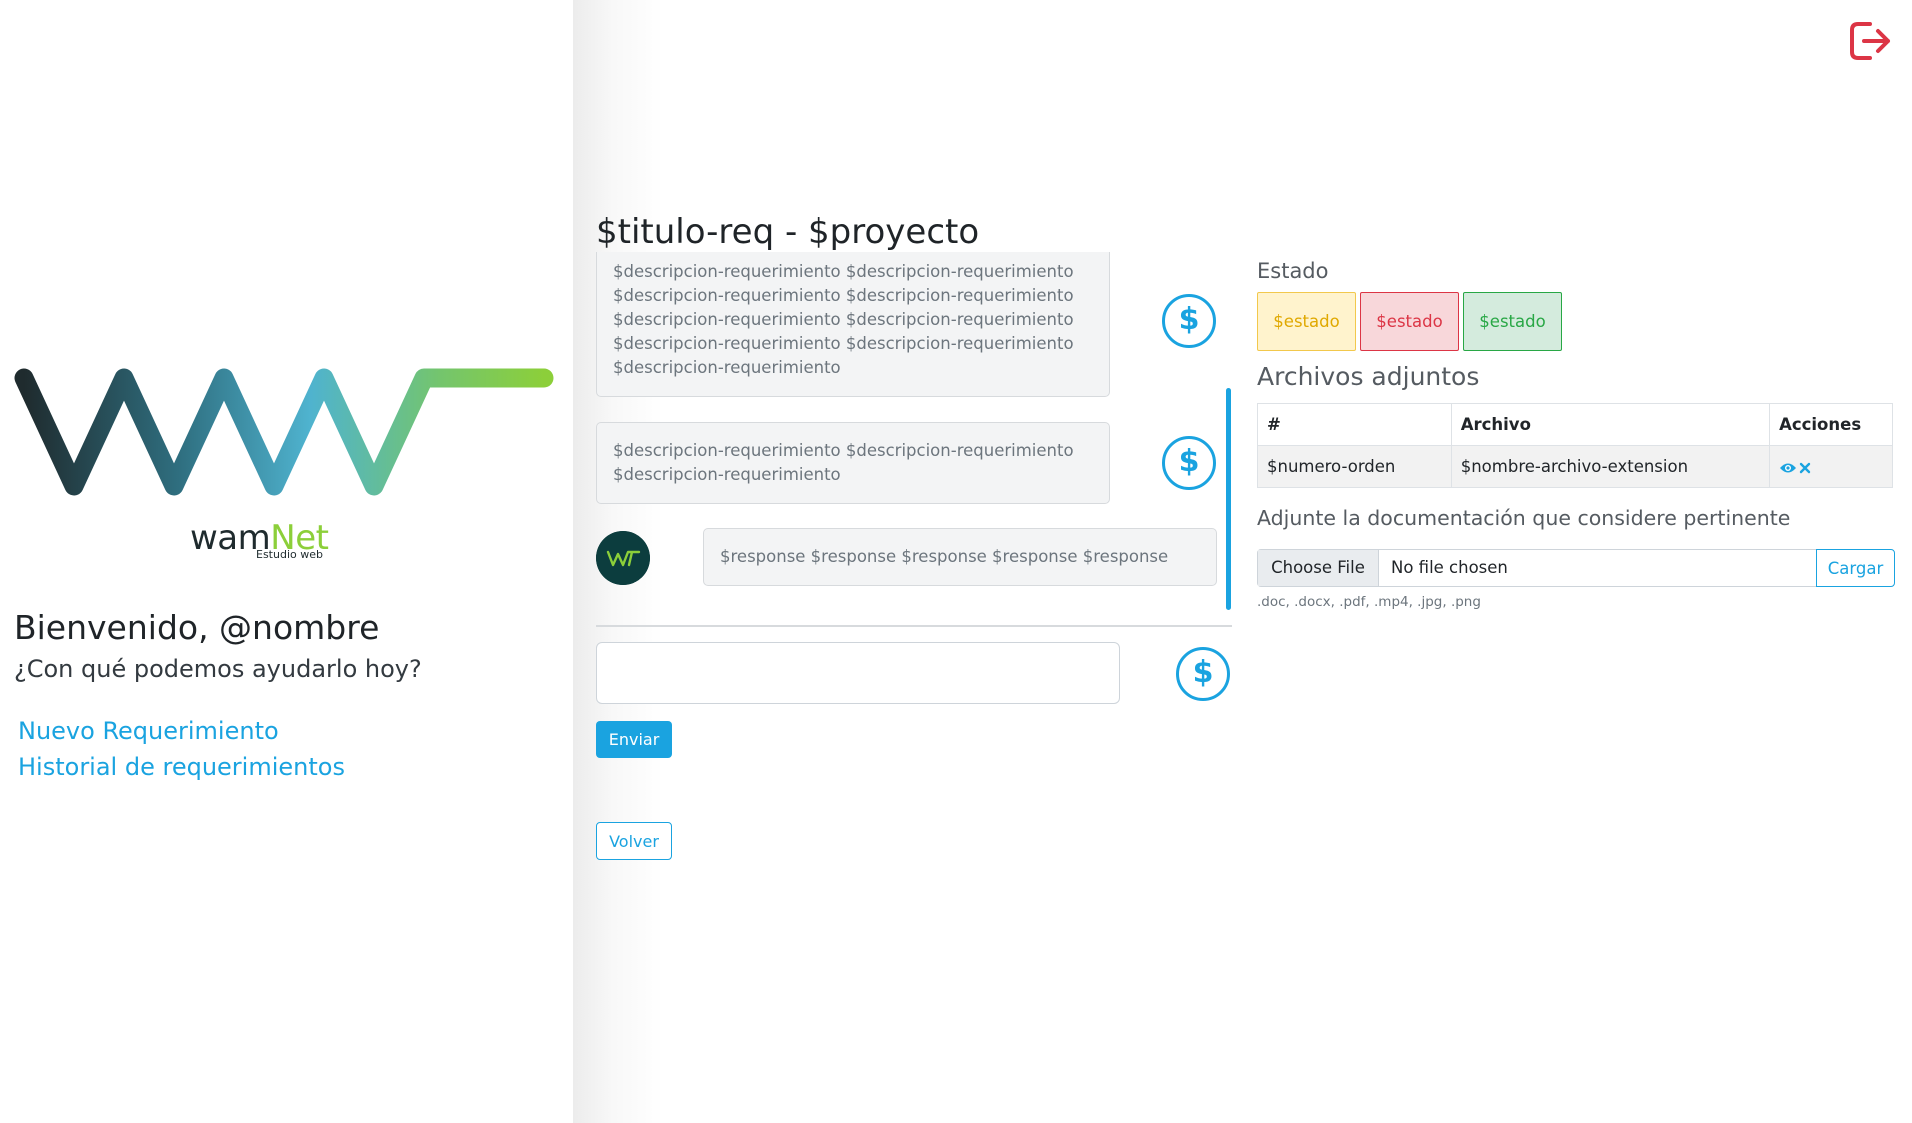 The image size is (1912, 1123). I want to click on scrollbar, so click(1228, 499).